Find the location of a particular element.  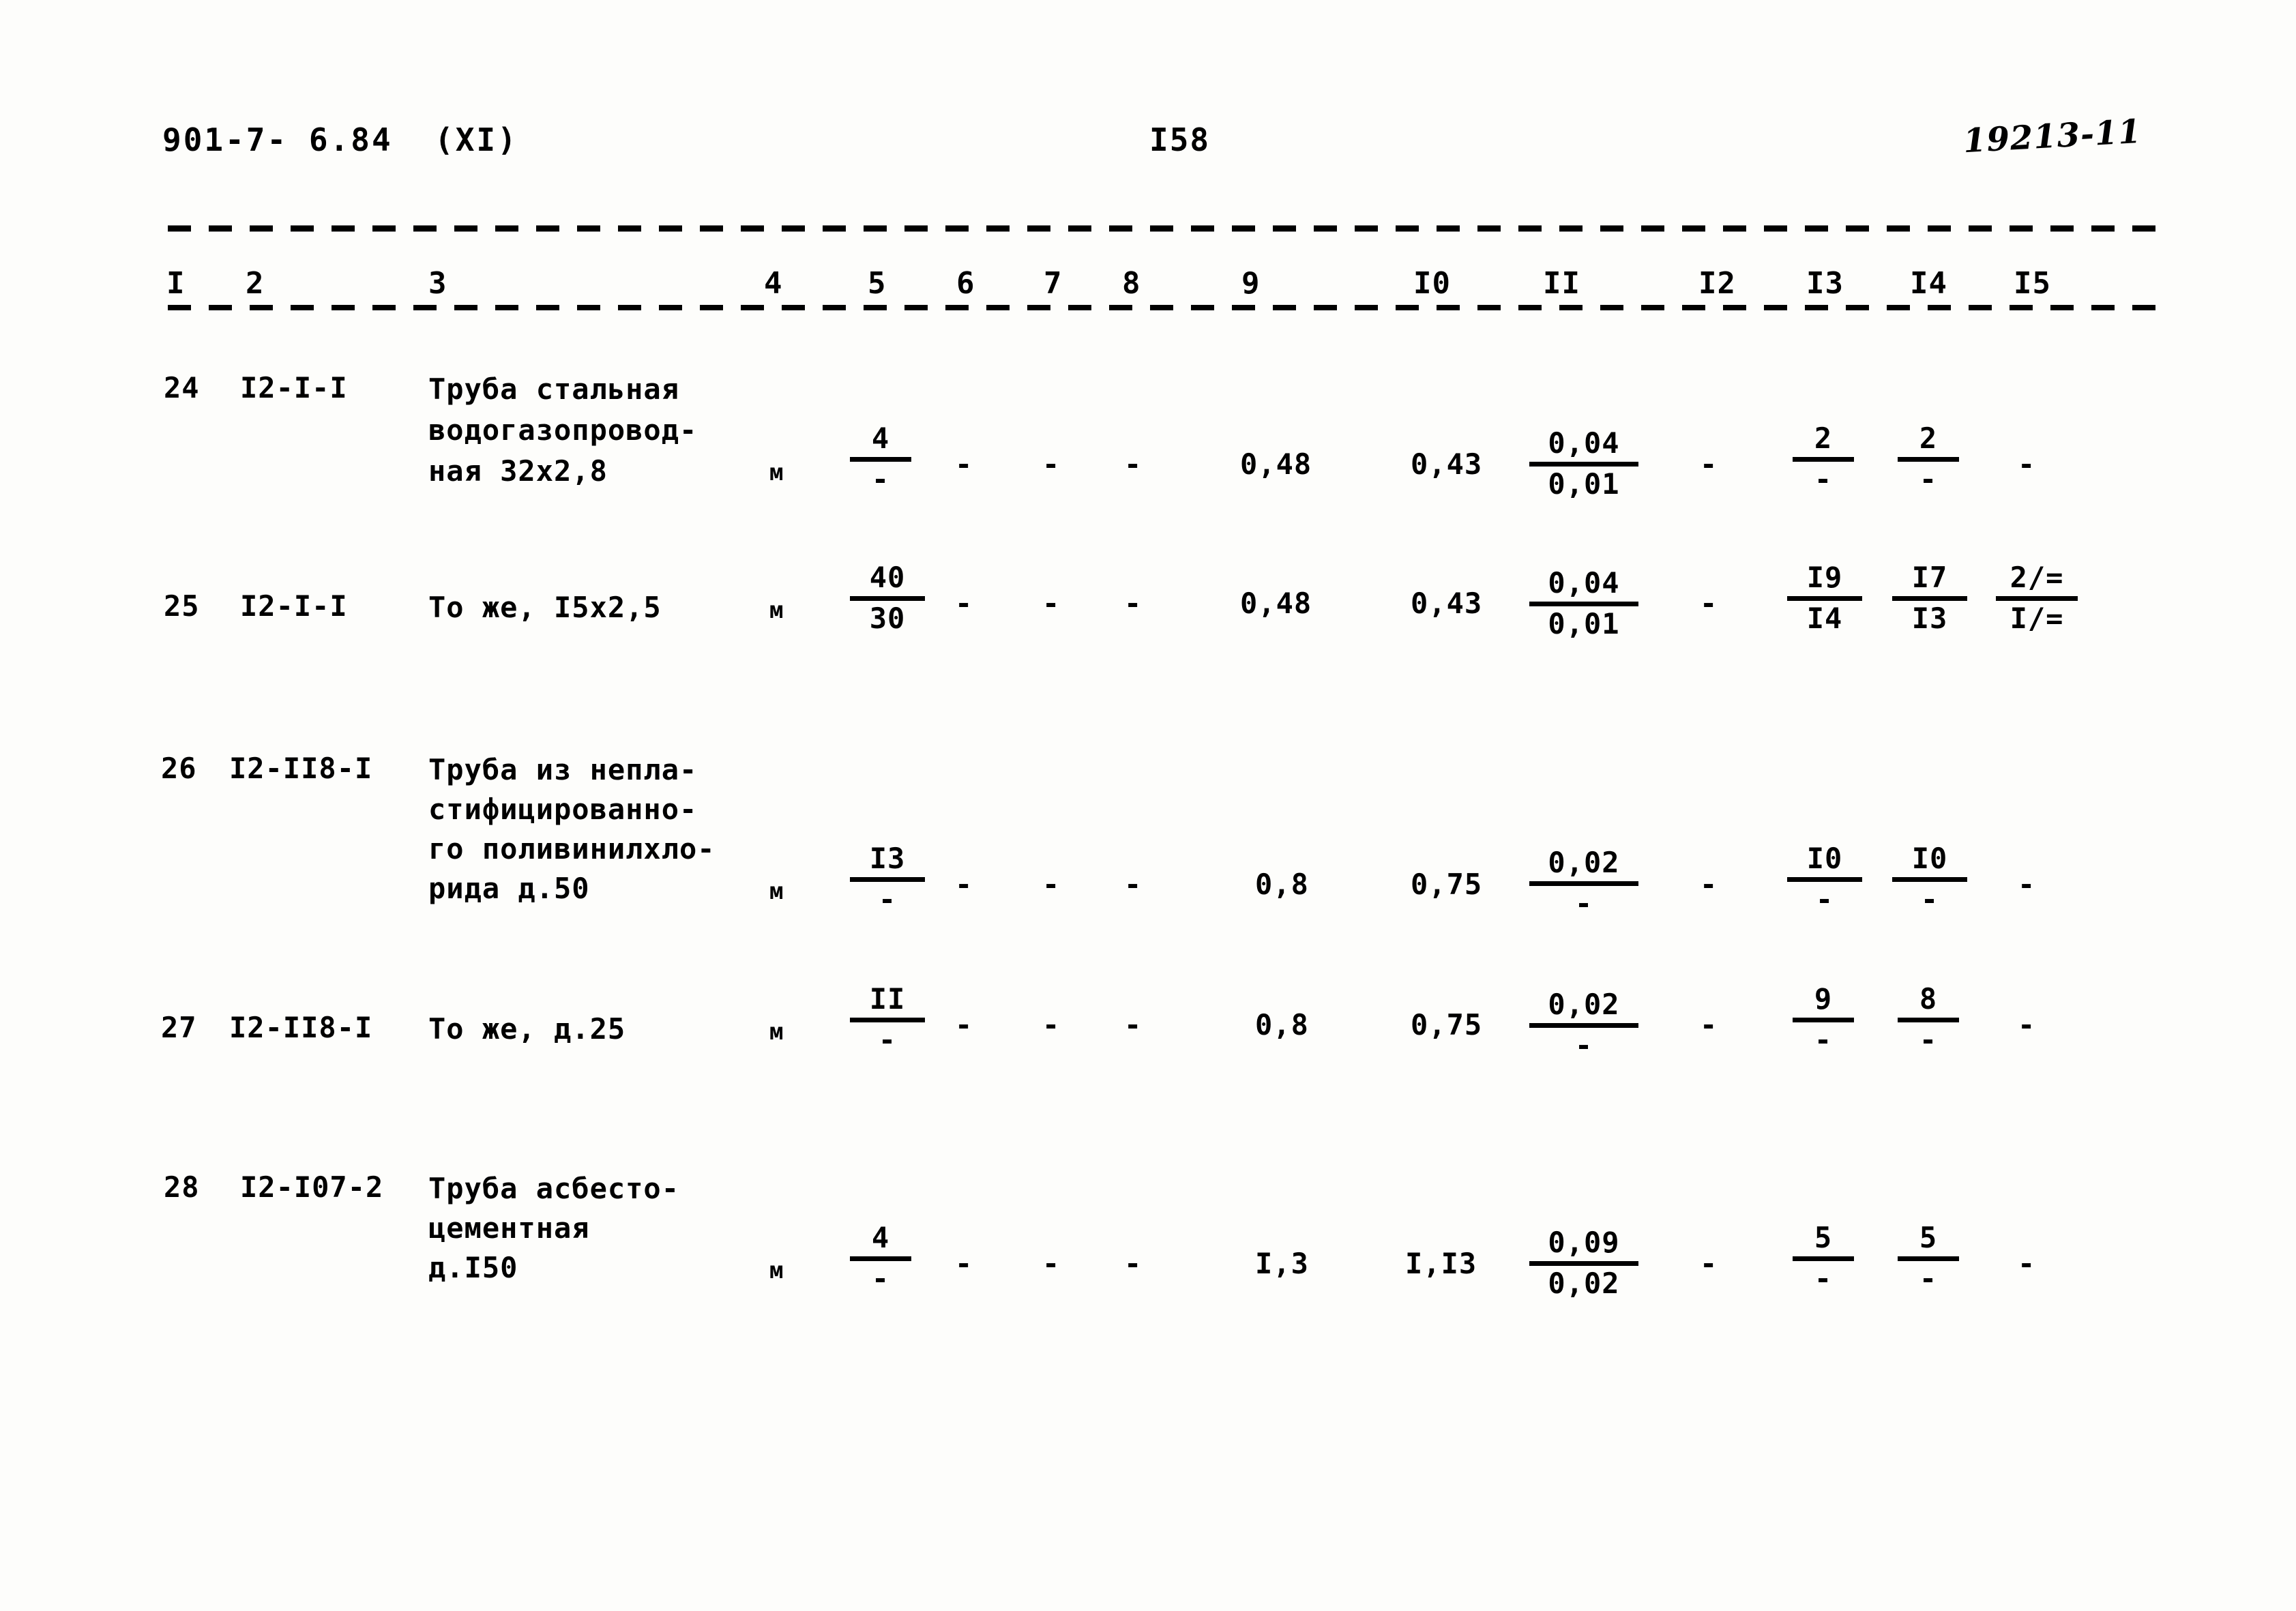

row-number: 25 is located at coordinates (182, 606).